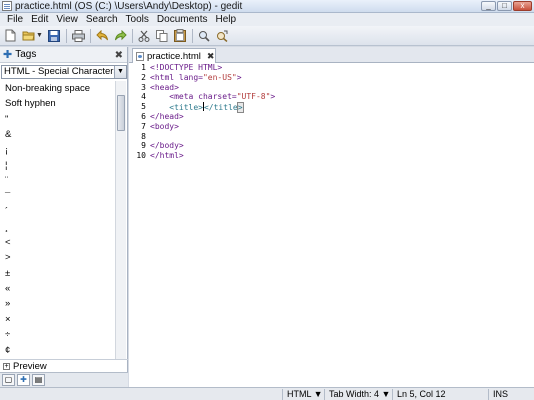 This screenshot has height=400, width=534. Describe the element at coordinates (143, 136) in the screenshot. I see `line-number: 8` at that location.